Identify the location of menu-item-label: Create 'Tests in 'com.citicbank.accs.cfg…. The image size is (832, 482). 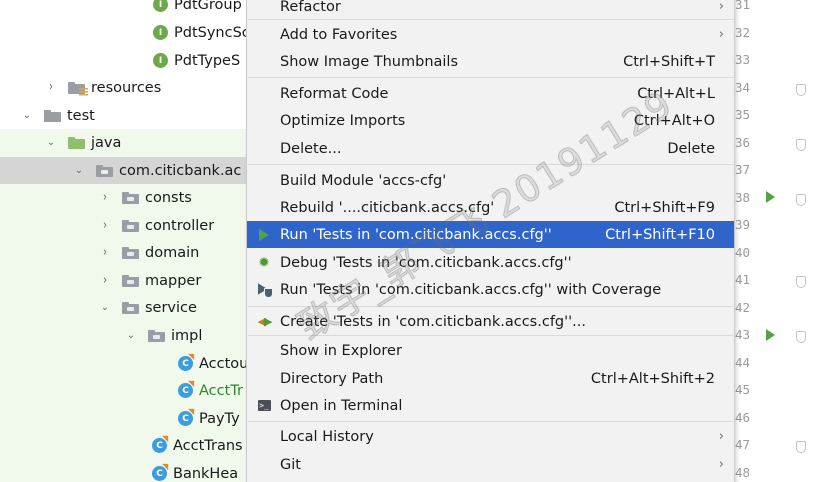
(433, 321).